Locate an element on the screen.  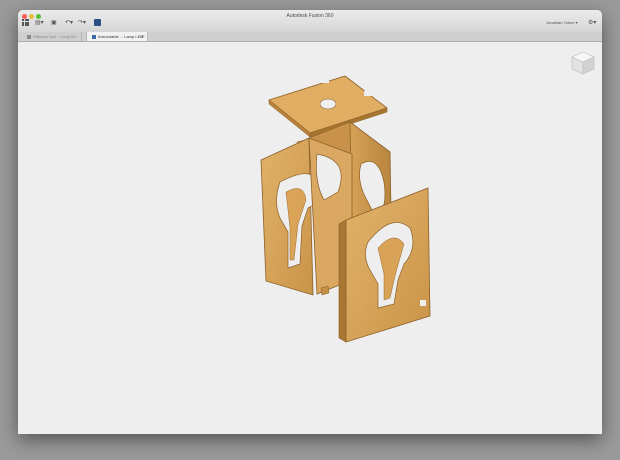
user-menu: Jonathan Odom ▾ is located at coordinates (562, 22).